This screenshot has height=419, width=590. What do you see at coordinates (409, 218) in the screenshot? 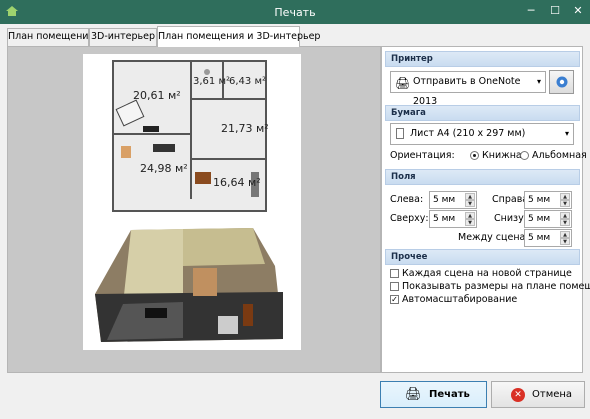
I see `top-margin-label: Сверху:` at bounding box center [409, 218].